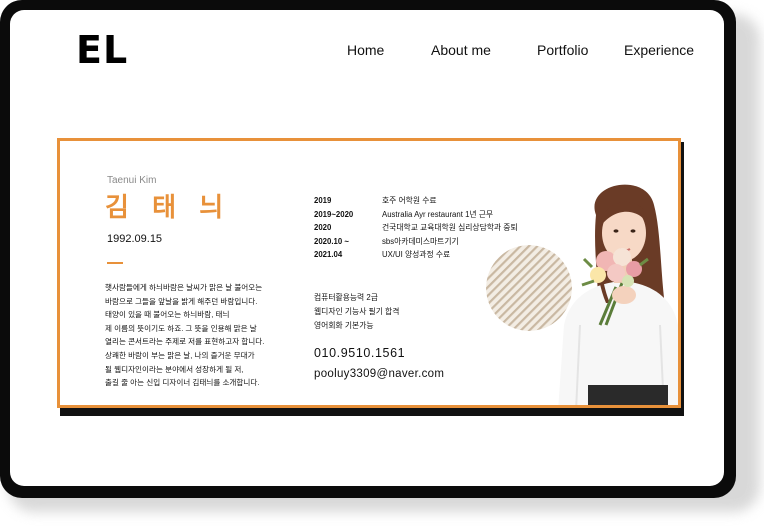 The image size is (764, 526). I want to click on intro-line: 열리는 콘서트라는 주제로 저를 표현하고자 합니다., so click(185, 342).